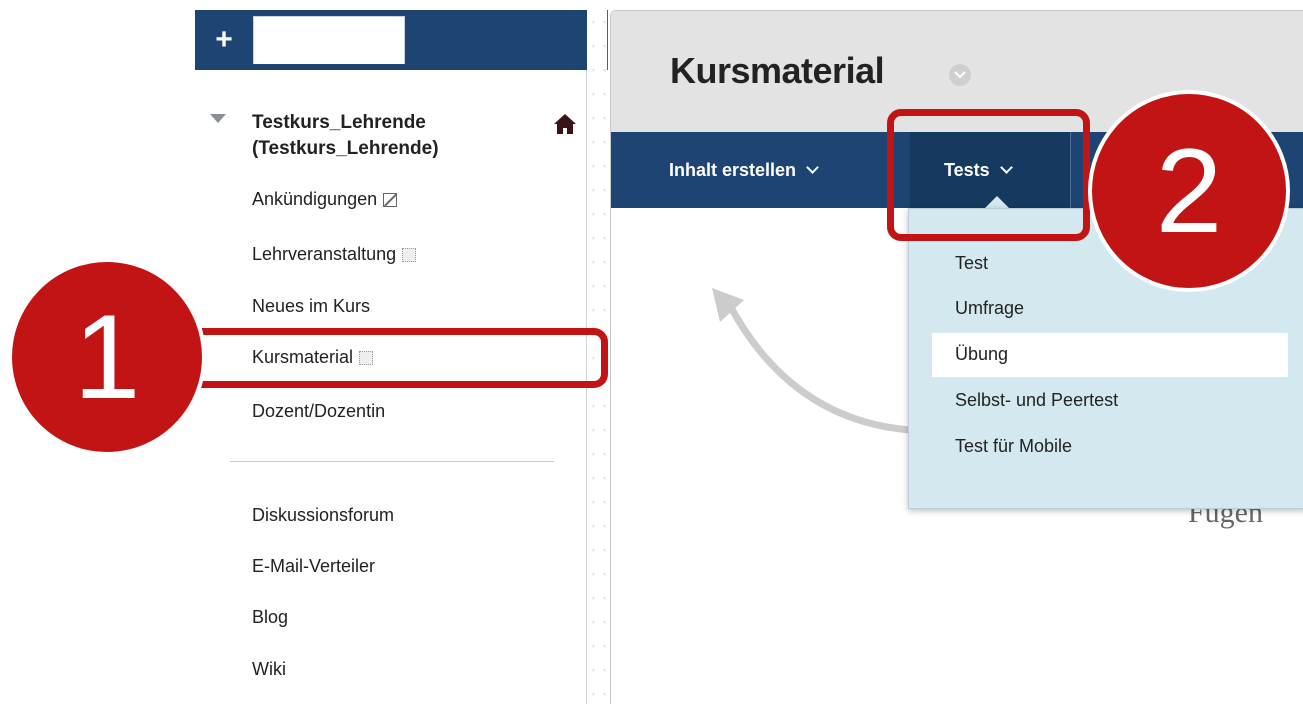  What do you see at coordinates (960, 75) in the screenshot?
I see `title-options-chevron-icon` at bounding box center [960, 75].